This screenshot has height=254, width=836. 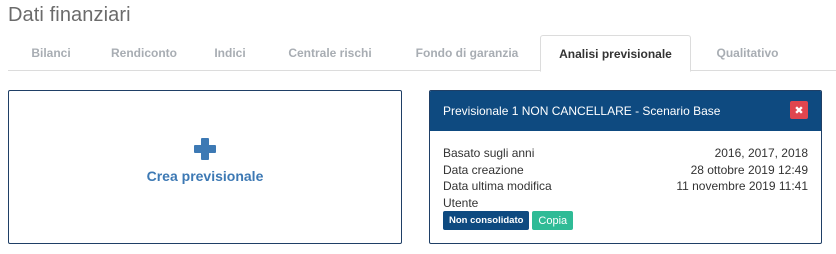 What do you see at coordinates (625, 203) in the screenshot?
I see `detail-row-user: Utente` at bounding box center [625, 203].